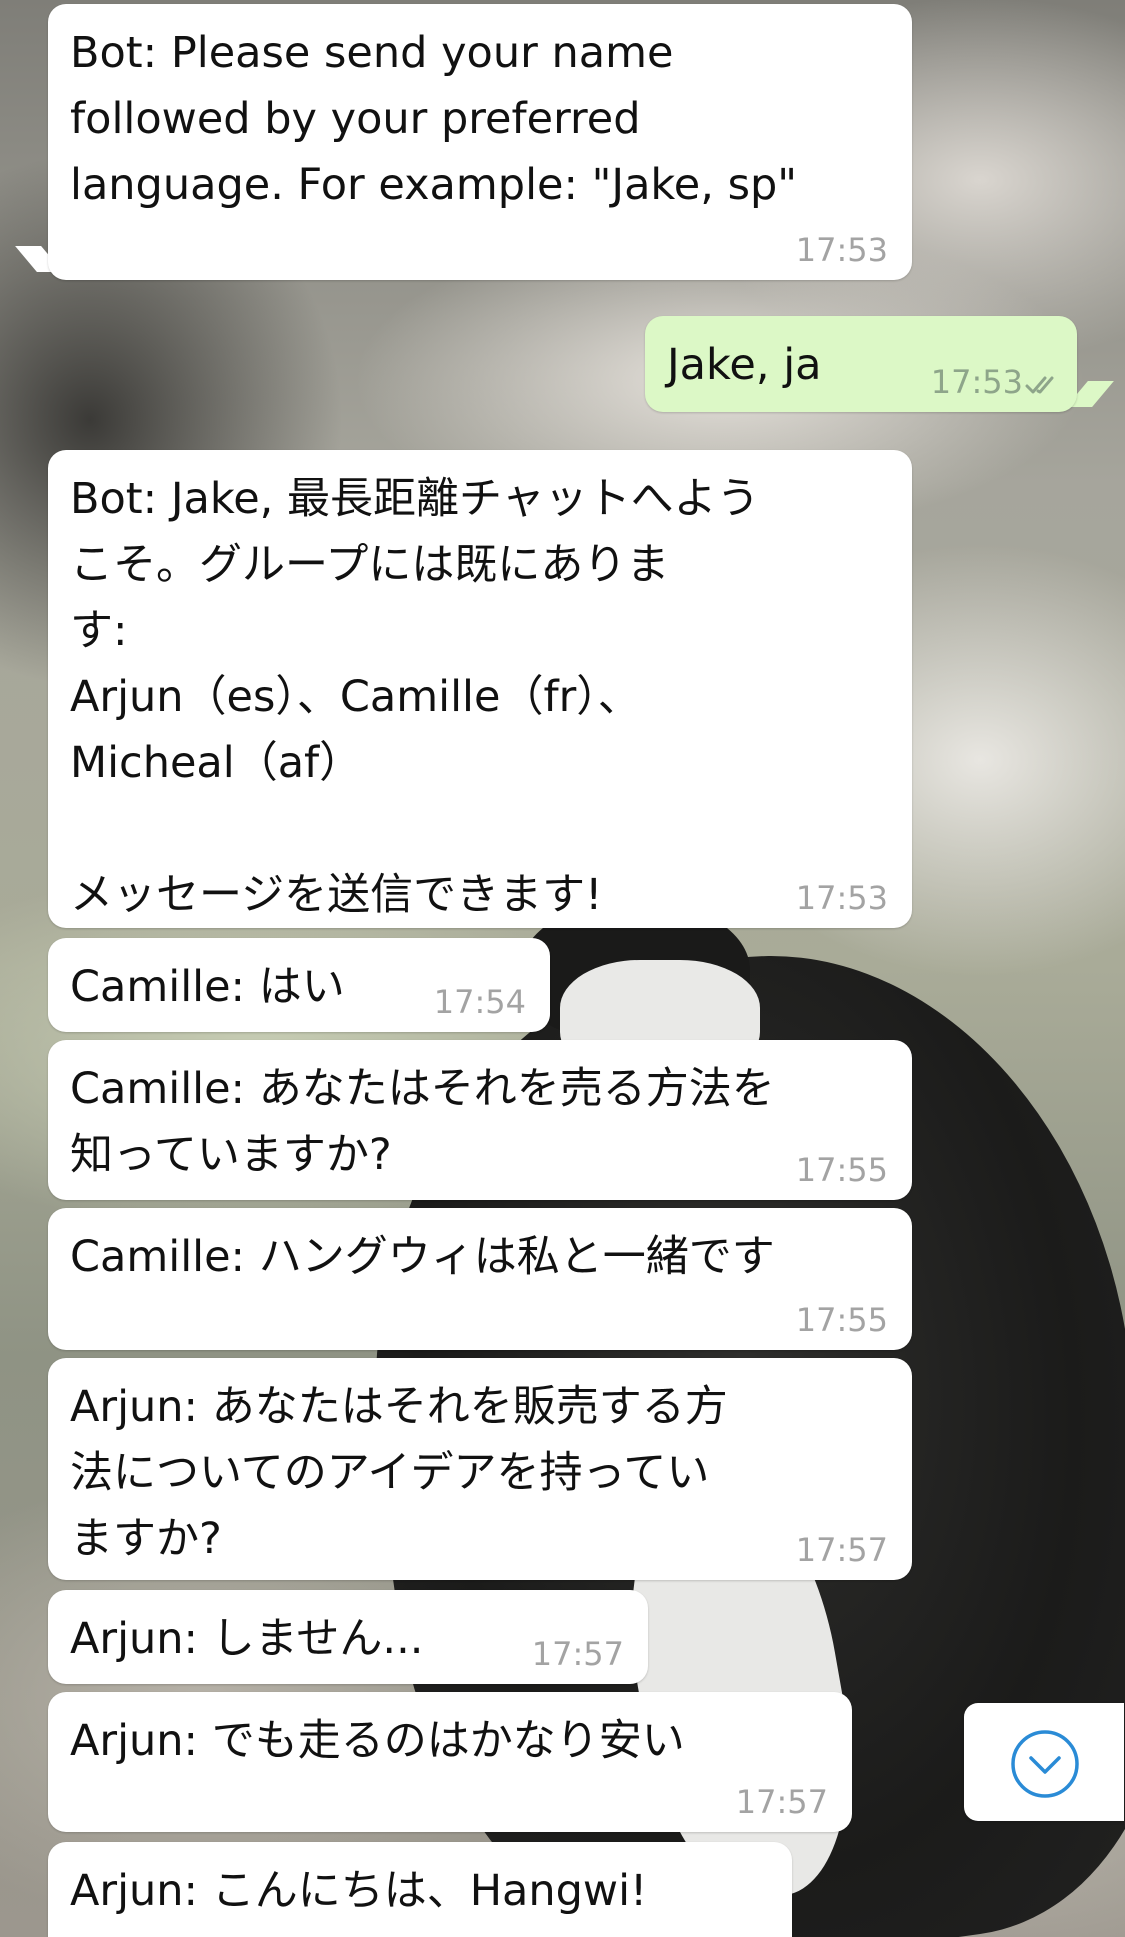 Image resolution: width=1125 pixels, height=1937 pixels. What do you see at coordinates (861, 364) in the screenshot?
I see `message-bubble-outgoing: Jake, ja 17:53` at bounding box center [861, 364].